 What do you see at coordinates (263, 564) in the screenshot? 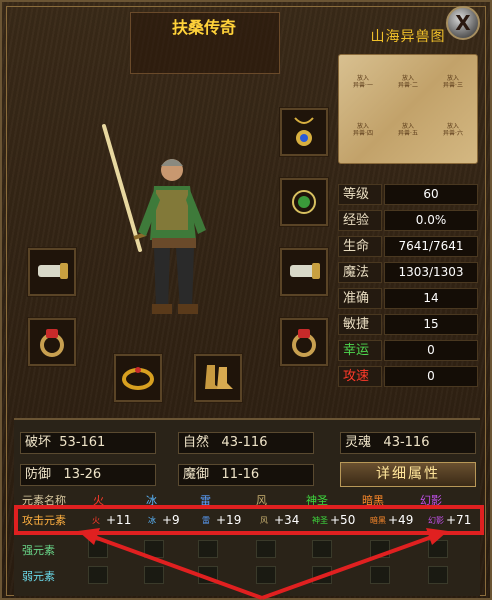
I see `annotation-arrows` at bounding box center [263, 564].